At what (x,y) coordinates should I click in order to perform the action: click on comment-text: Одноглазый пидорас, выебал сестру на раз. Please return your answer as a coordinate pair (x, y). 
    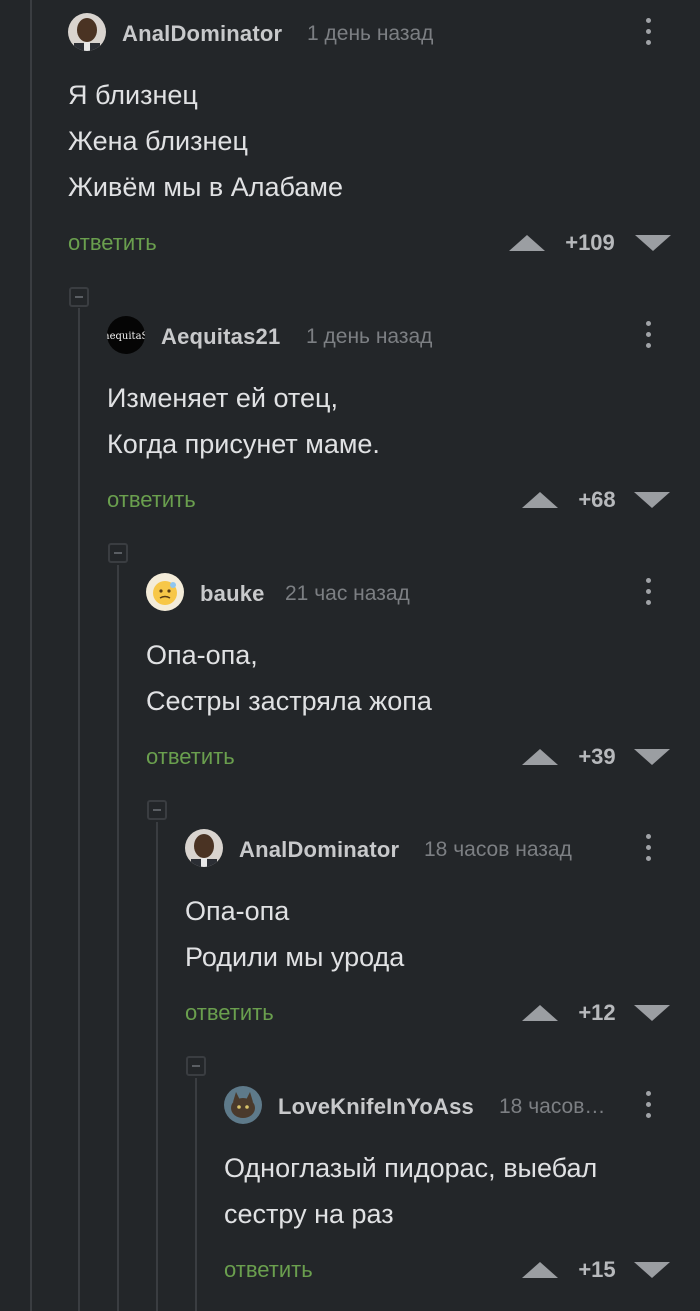
    Looking at the image, I should click on (411, 1191).